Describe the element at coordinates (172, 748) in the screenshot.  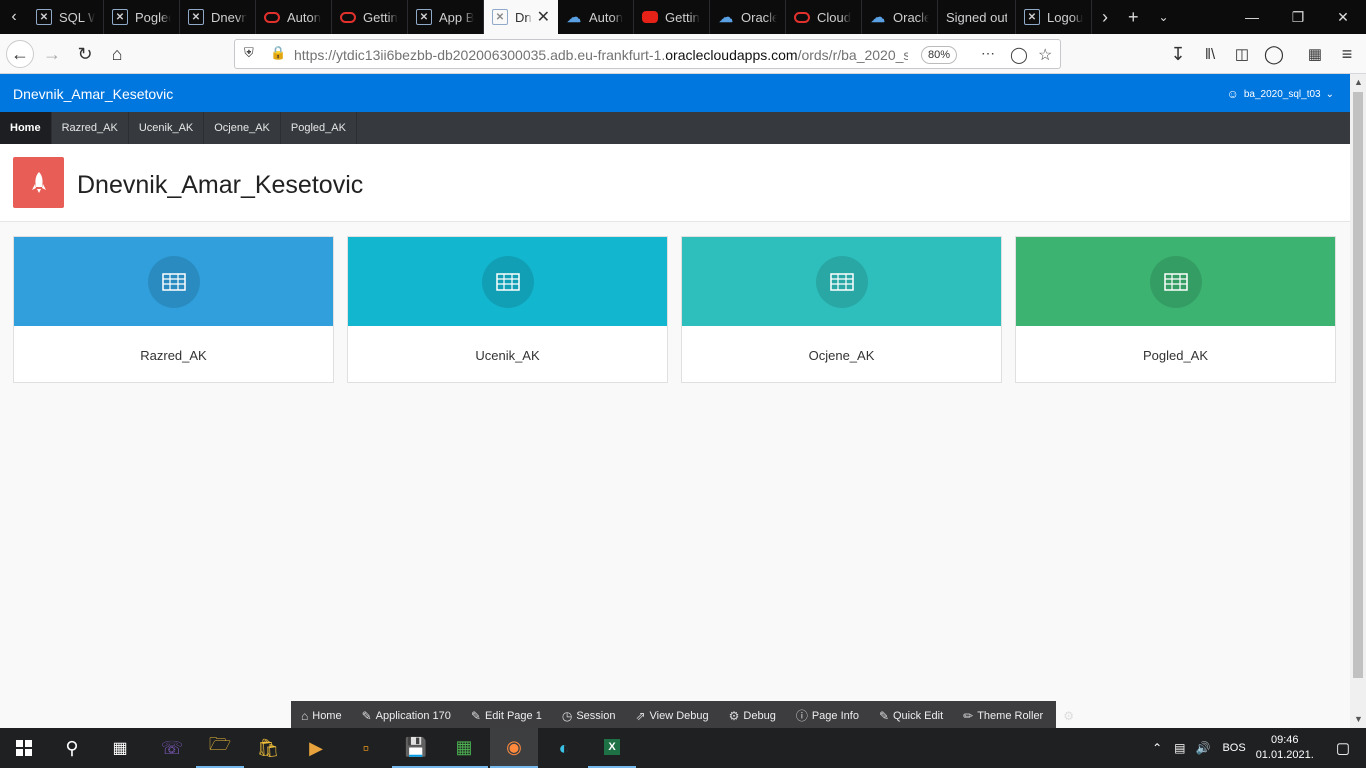
I see `viber-icon: ☏` at that location.